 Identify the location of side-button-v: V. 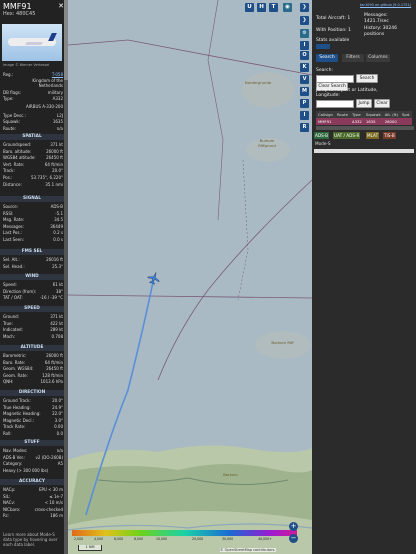
(304, 79).